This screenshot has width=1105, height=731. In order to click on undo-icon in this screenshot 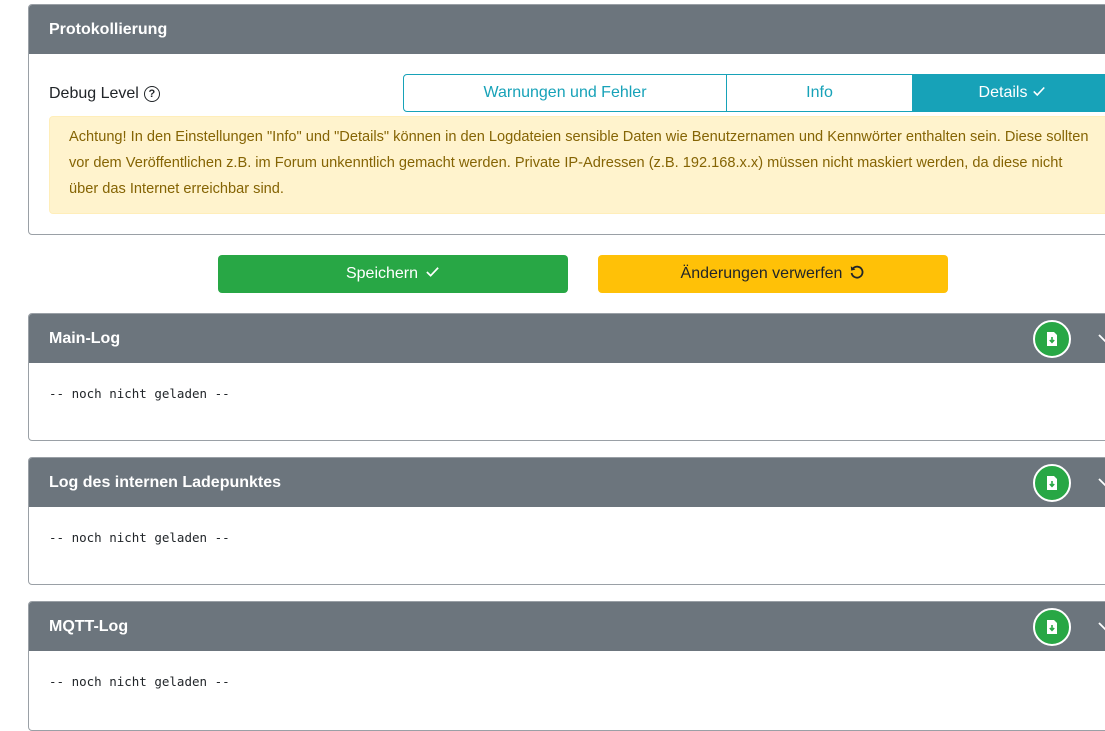, I will do `click(857, 274)`.